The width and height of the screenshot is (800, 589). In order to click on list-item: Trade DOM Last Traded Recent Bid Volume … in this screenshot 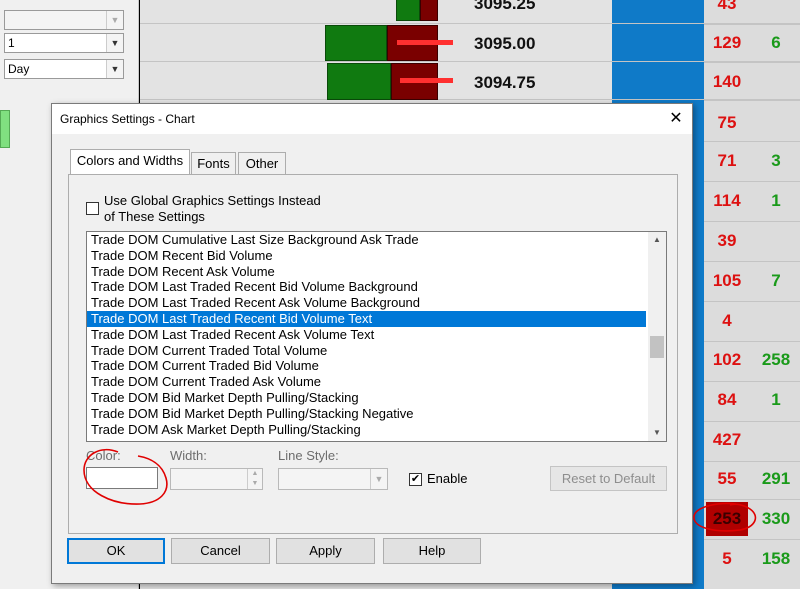, I will do `click(366, 287)`.